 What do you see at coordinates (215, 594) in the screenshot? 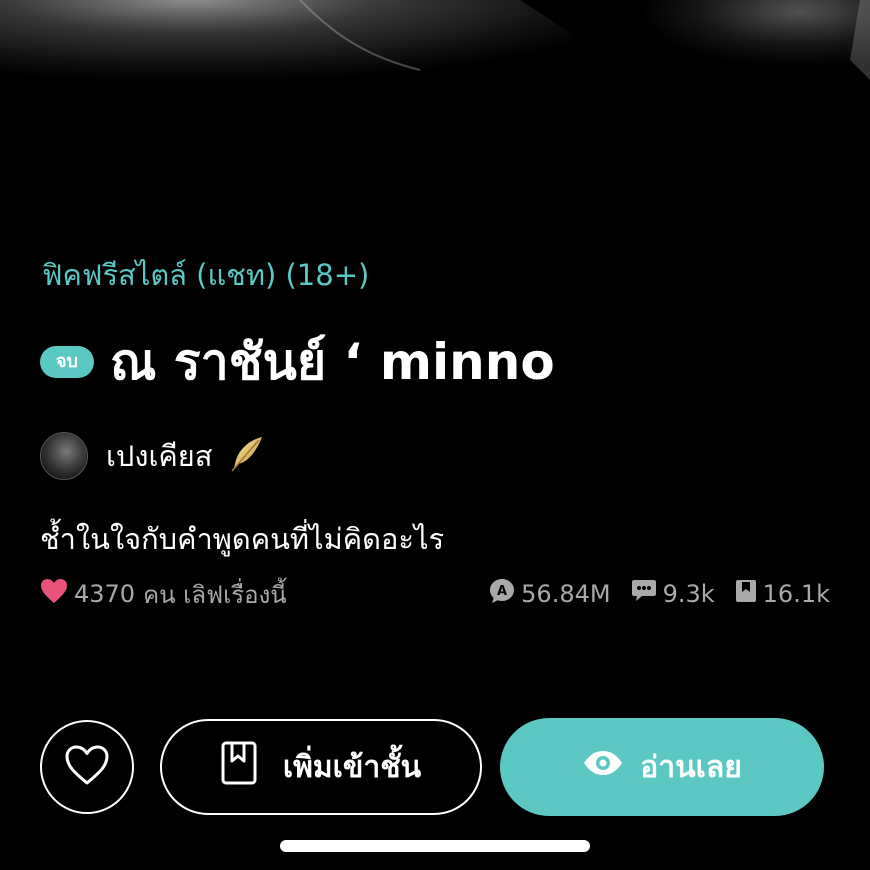
I see `love-label: คน เลิฟเรื่องนี้` at bounding box center [215, 594].